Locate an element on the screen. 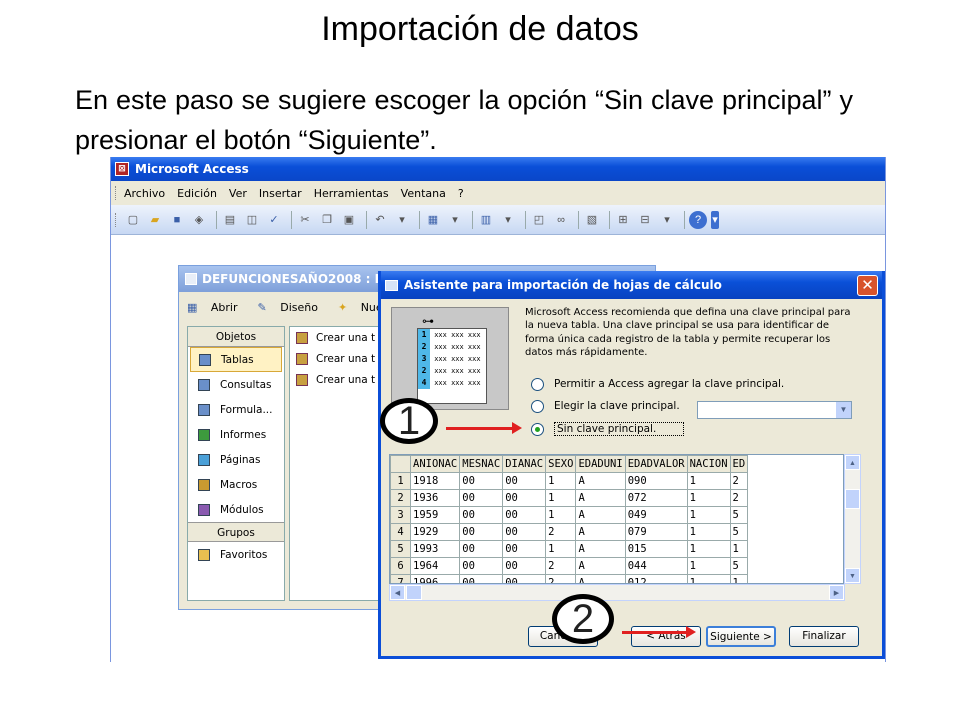 The width and height of the screenshot is (960, 720). object-tables: Tablas is located at coordinates (236, 359).